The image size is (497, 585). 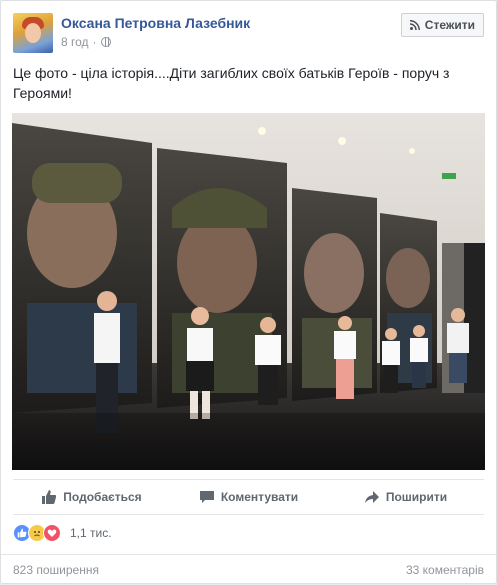 What do you see at coordinates (449, 25) in the screenshot?
I see `follow-label: Стежити` at bounding box center [449, 25].